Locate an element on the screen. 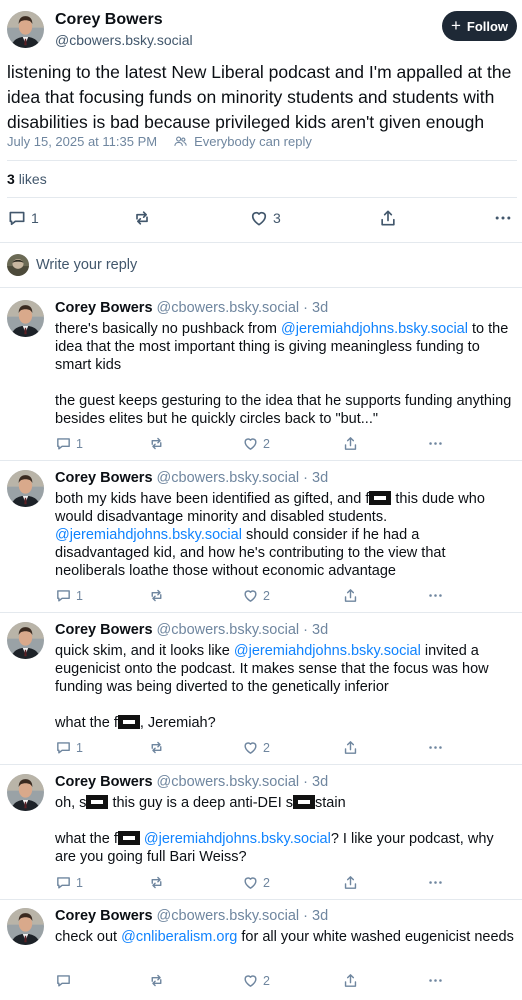 Image resolution: width=522 pixels, height=1000 pixels. people-icon is located at coordinates (180, 141).